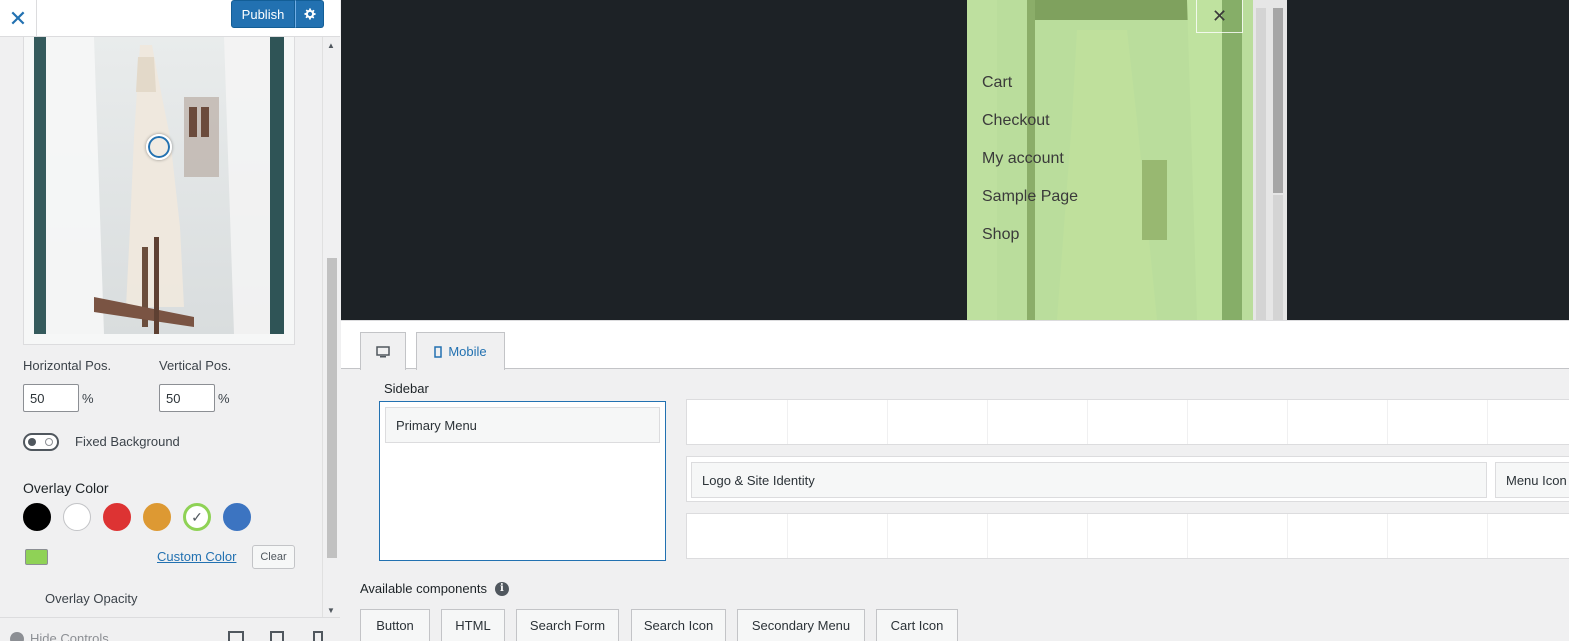  I want to click on scroll-track, so click(1261, 164).